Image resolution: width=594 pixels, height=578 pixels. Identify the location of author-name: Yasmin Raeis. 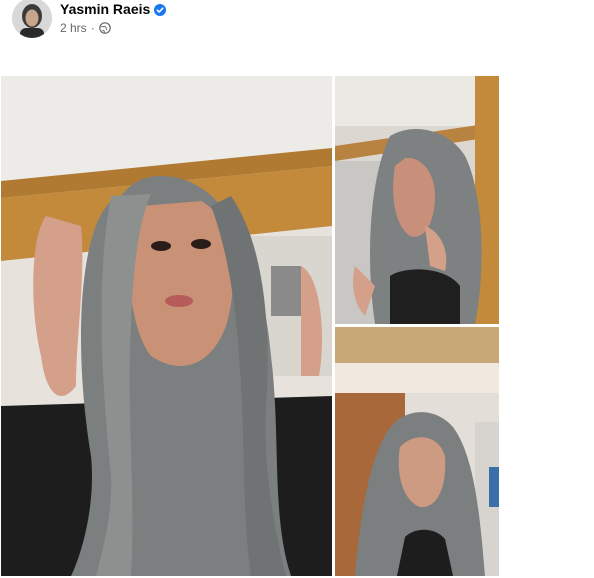
(113, 9).